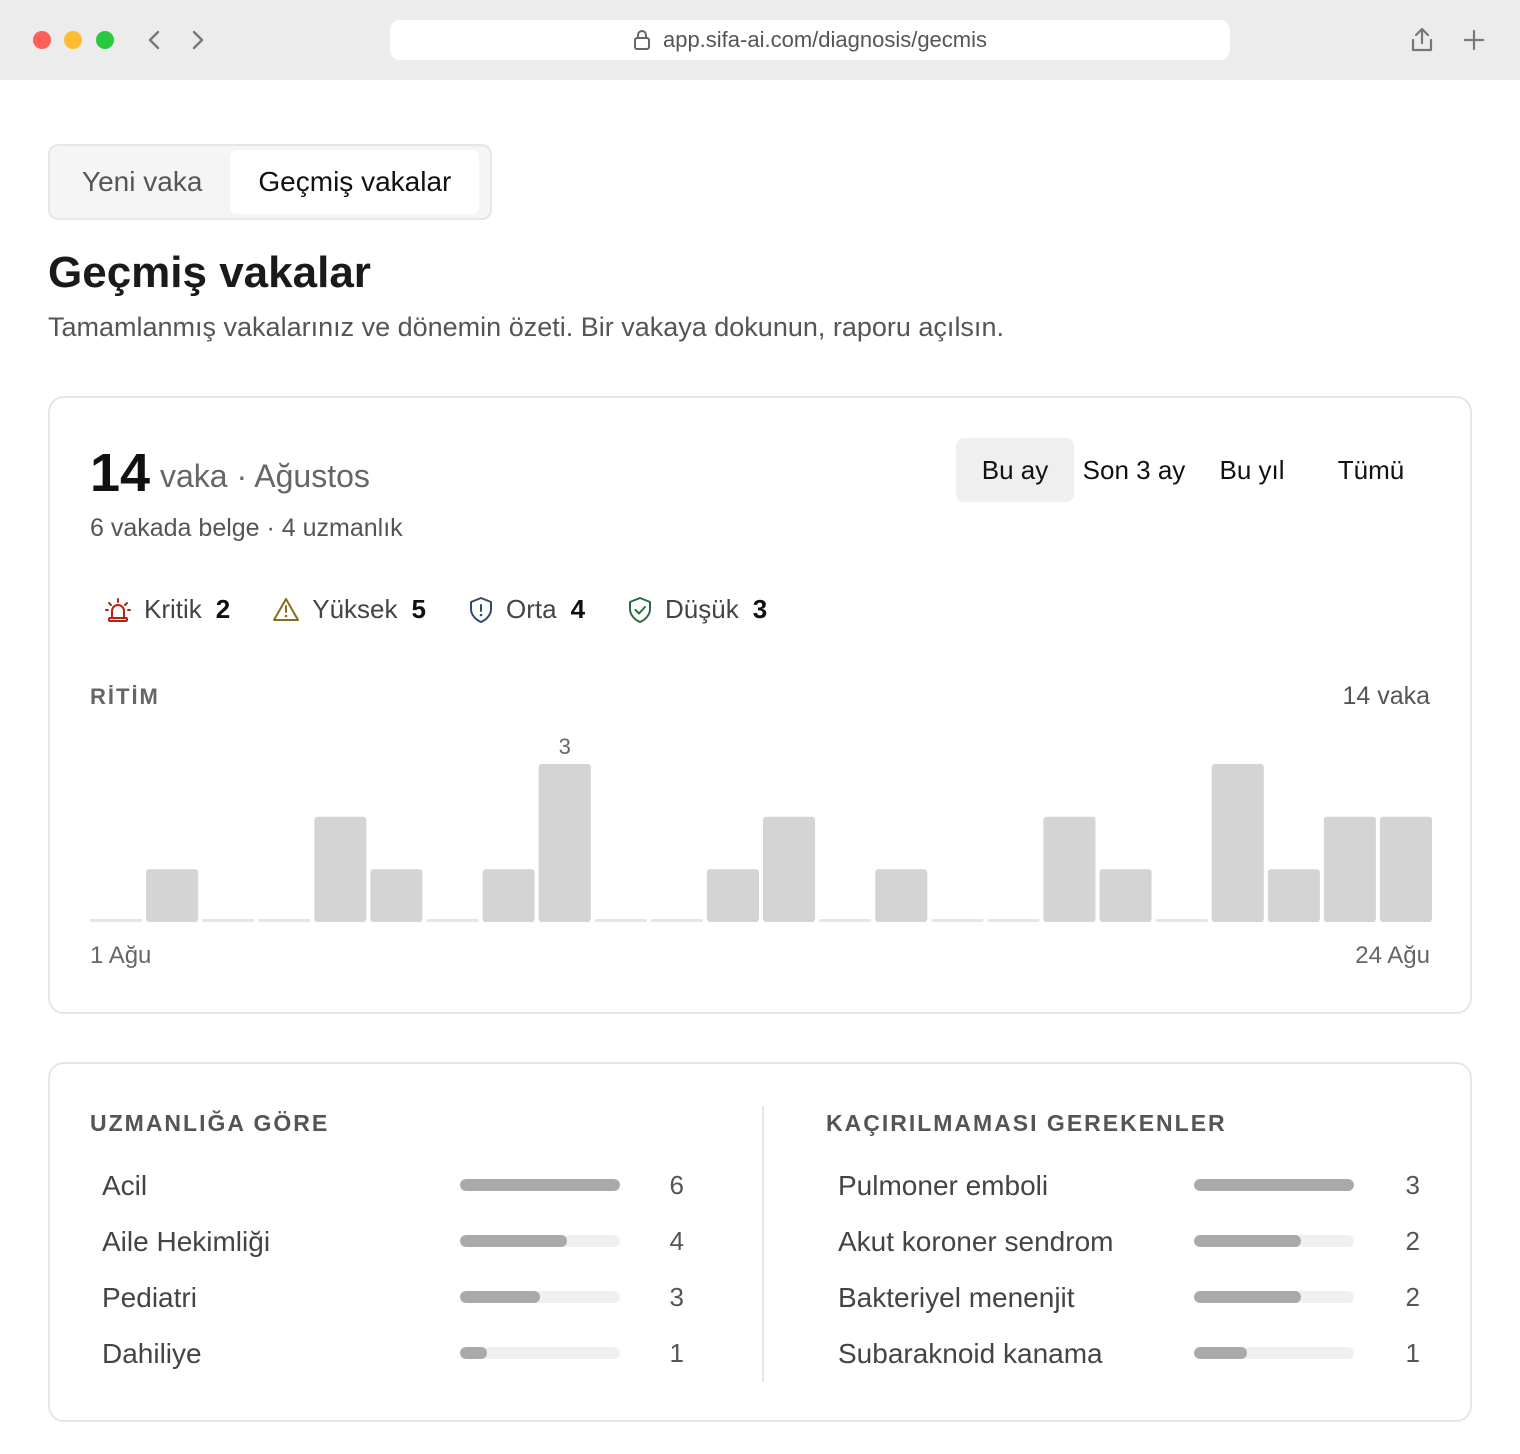 The image size is (1520, 1454). I want to click on address-bar: app.sifa-ai.com/diagnosis/gecmis, so click(810, 40).